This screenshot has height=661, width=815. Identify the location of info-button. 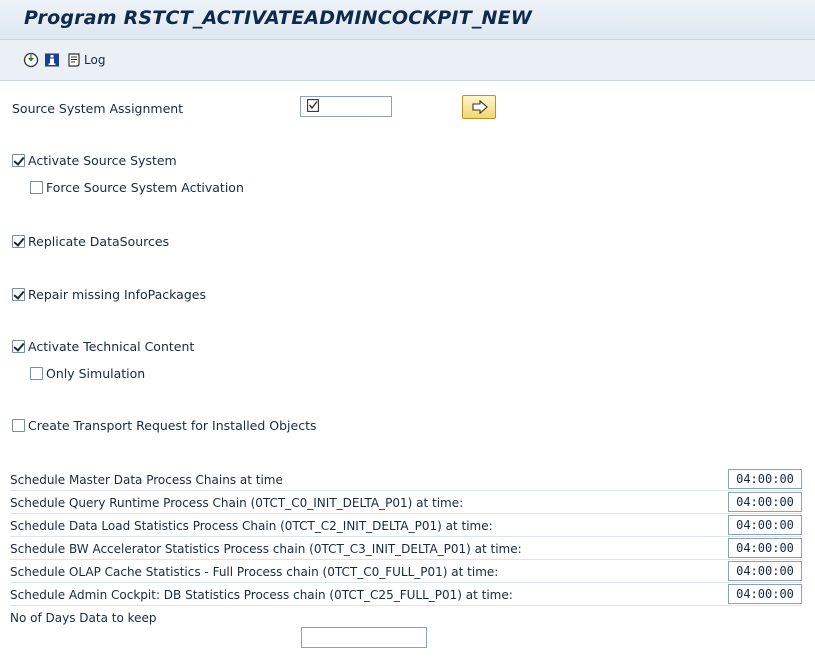
(52, 60).